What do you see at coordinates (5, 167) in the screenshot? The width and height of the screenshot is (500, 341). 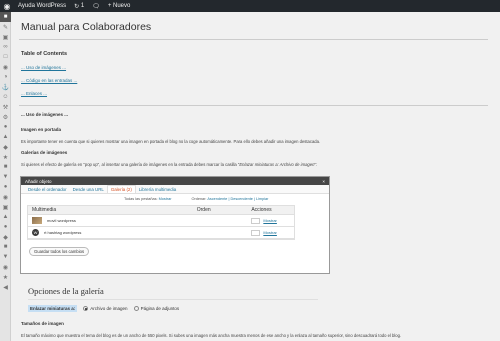 I see `plugin-e-icon: ■` at bounding box center [5, 167].